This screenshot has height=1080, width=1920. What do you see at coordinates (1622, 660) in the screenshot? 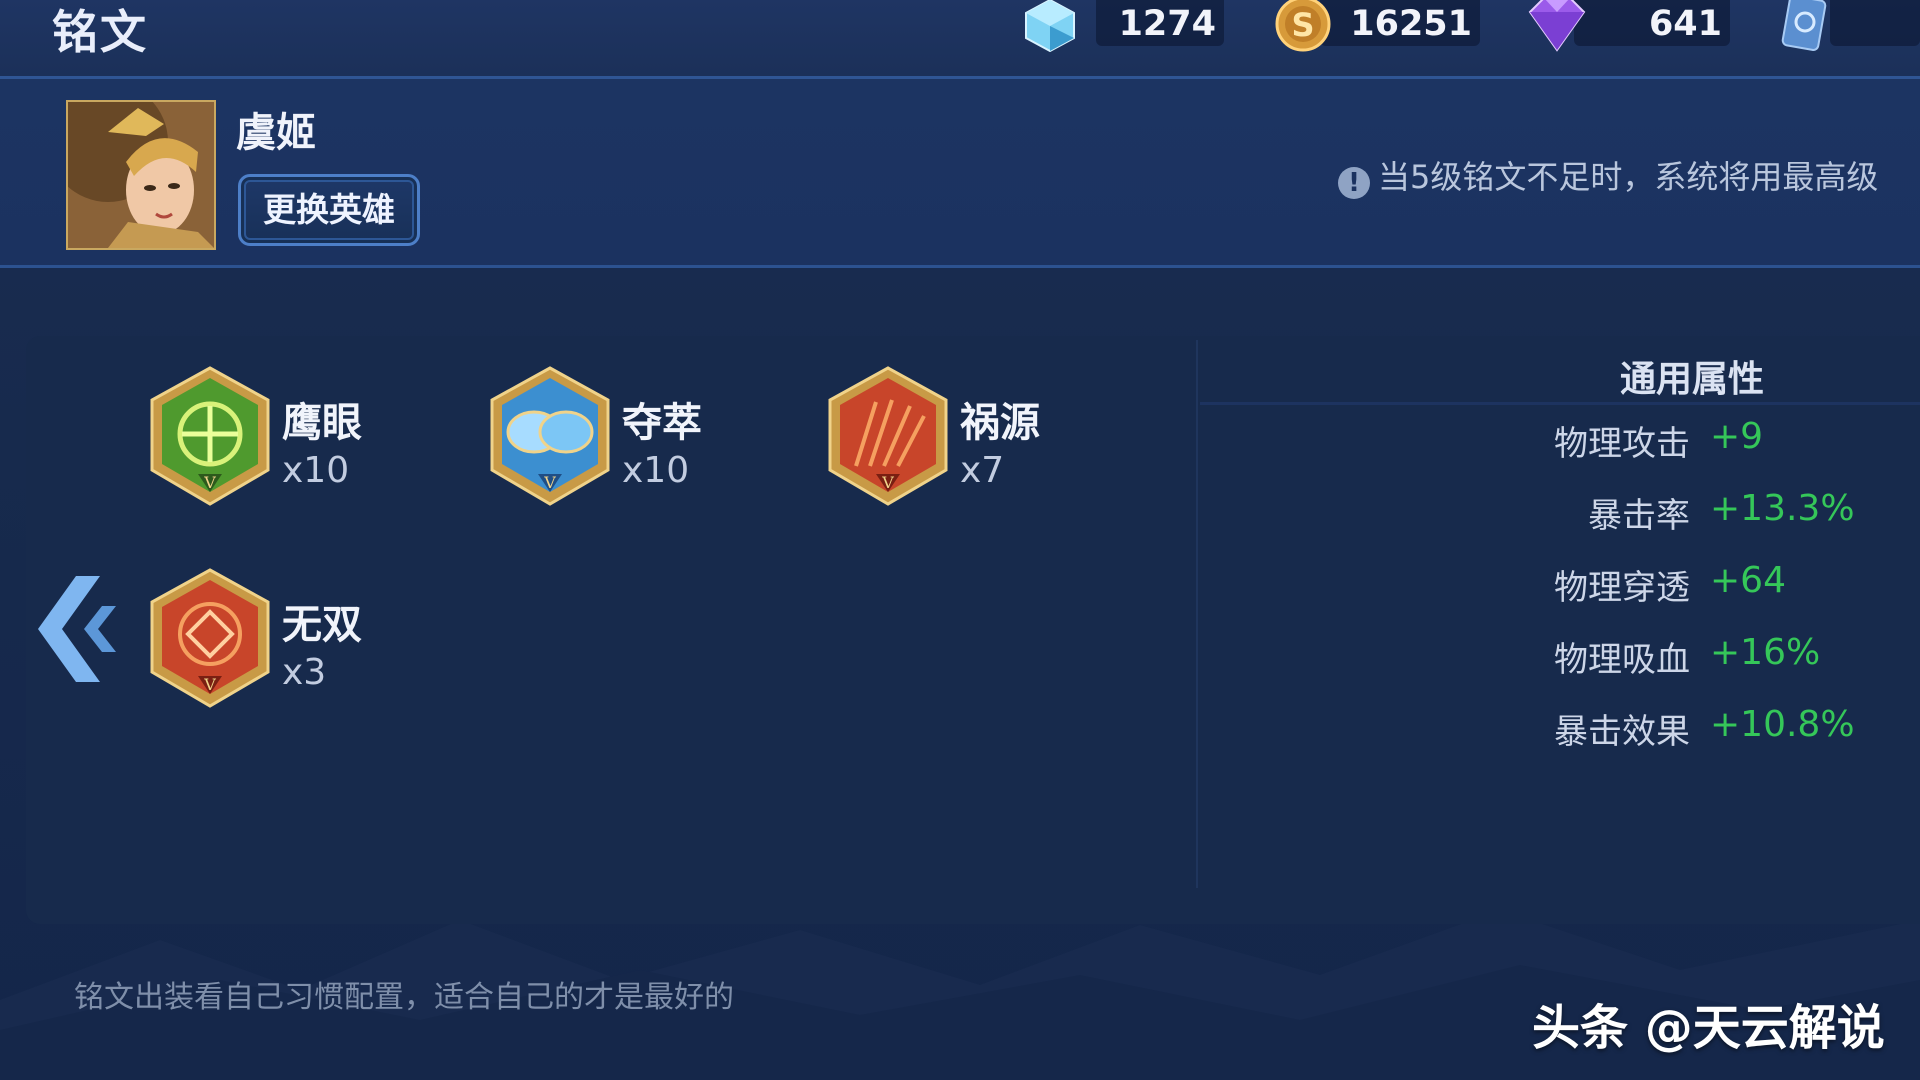
I see `attribute-label: 物理吸血` at bounding box center [1622, 660].